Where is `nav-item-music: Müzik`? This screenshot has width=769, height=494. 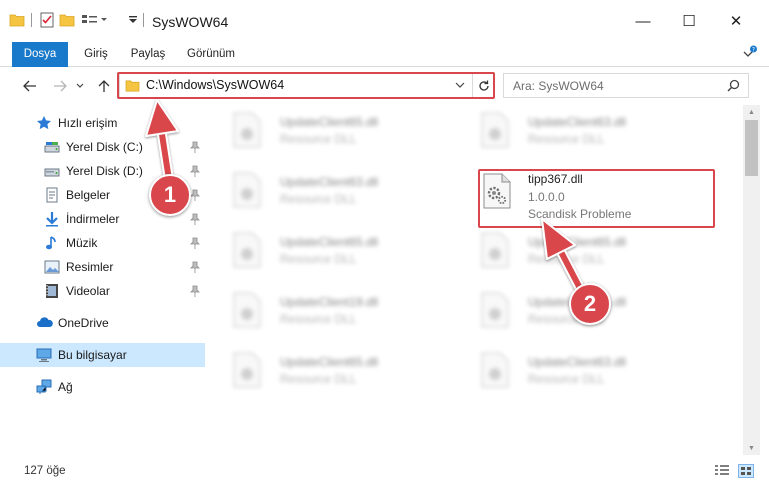
nav-item-music: Müzik is located at coordinates (102, 243).